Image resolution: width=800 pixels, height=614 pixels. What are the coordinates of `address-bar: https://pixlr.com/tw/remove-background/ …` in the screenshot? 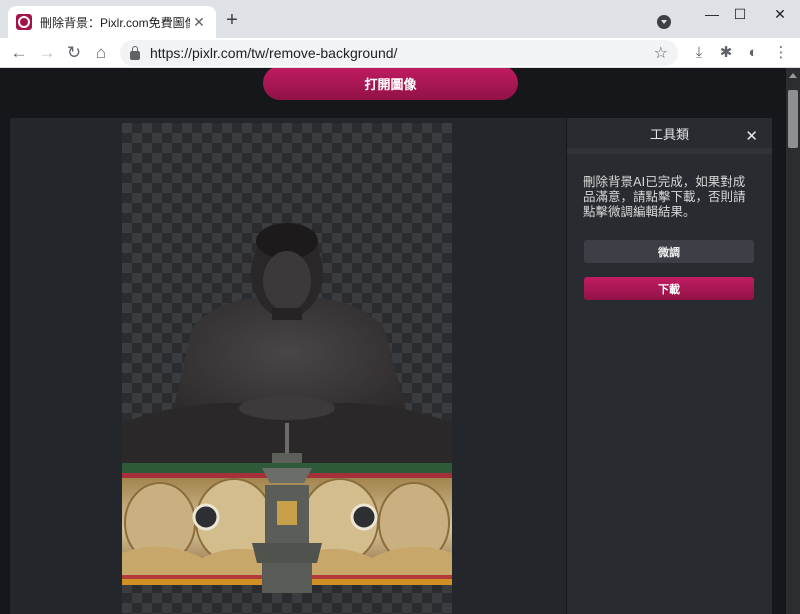 It's located at (399, 53).